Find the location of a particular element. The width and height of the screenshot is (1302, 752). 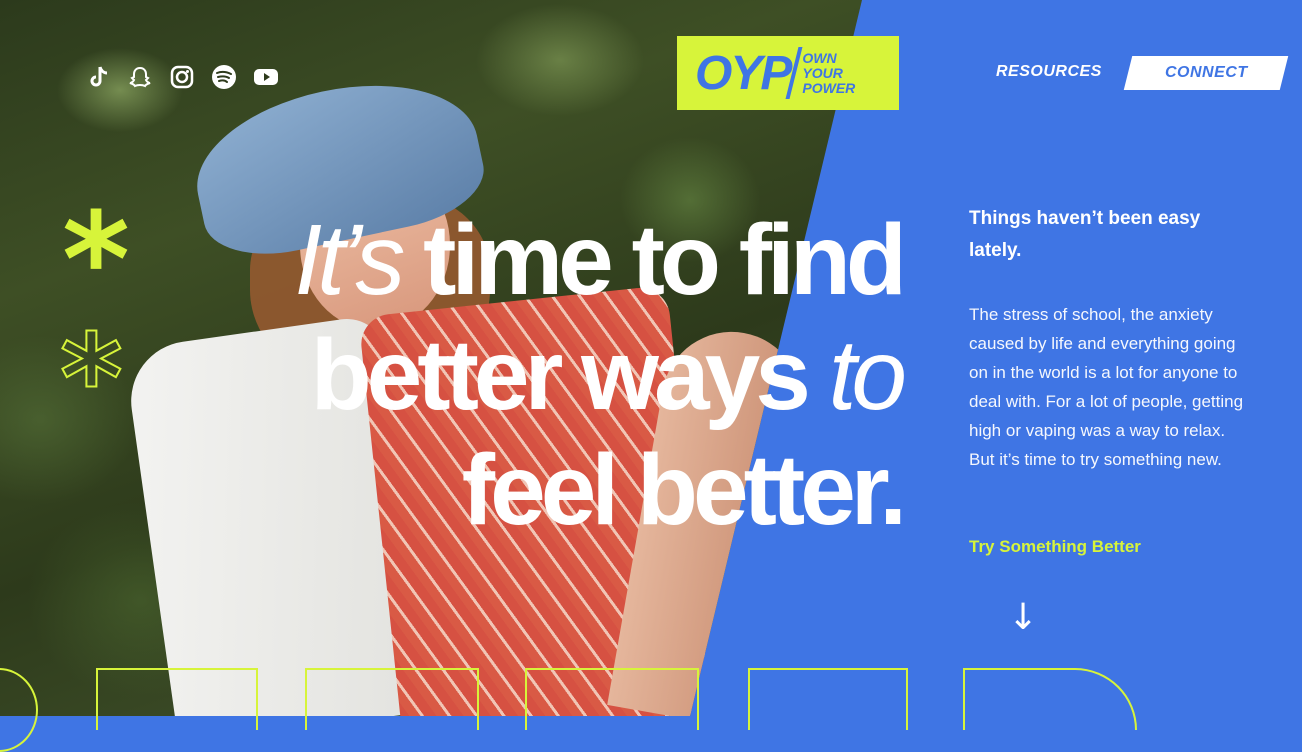

social-links is located at coordinates (182, 77).